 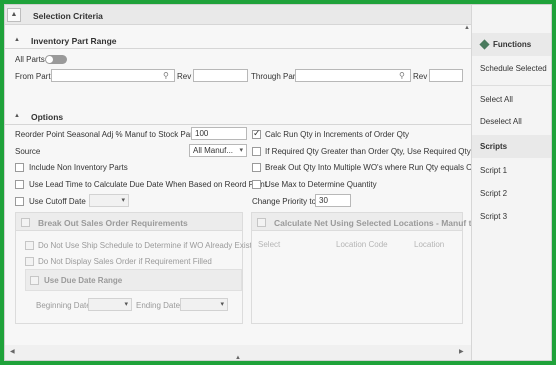 I want to click on all-parts-label: All Parts, so click(x=30, y=59).